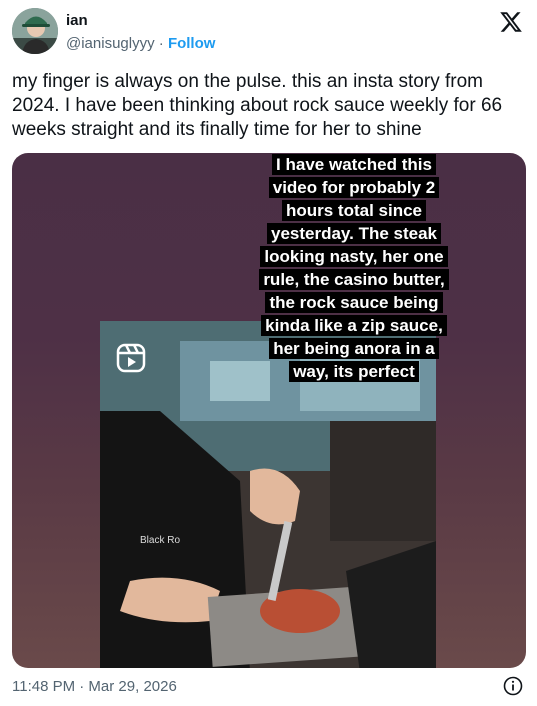 The width and height of the screenshot is (537, 706). Describe the element at coordinates (160, 540) in the screenshot. I see `shirt-logo-text: Black Ro` at that location.